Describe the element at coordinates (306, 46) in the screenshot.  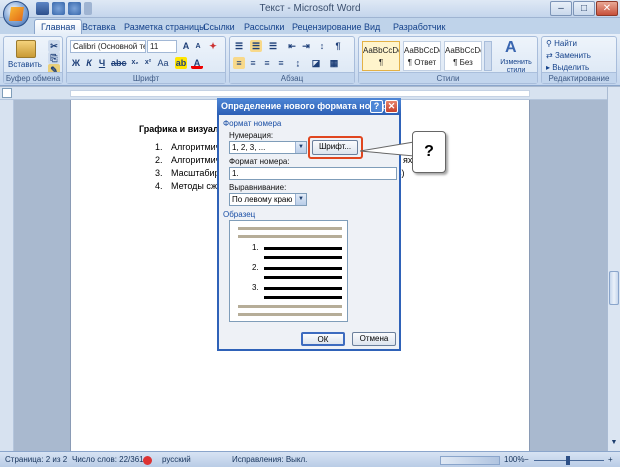
I see `increase-indent-icon: ⇥` at that location.